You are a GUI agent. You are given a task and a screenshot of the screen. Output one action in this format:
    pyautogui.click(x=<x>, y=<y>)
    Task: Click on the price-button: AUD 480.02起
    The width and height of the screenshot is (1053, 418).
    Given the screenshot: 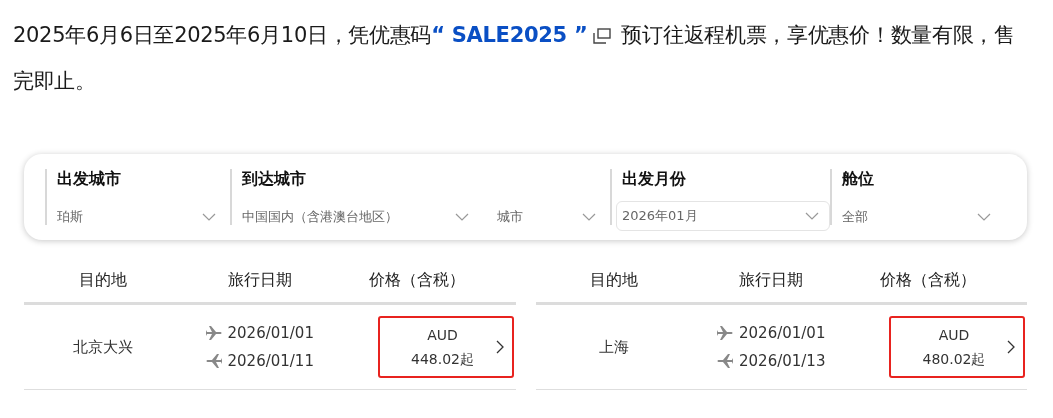 What is the action you would take?
    pyautogui.click(x=957, y=347)
    